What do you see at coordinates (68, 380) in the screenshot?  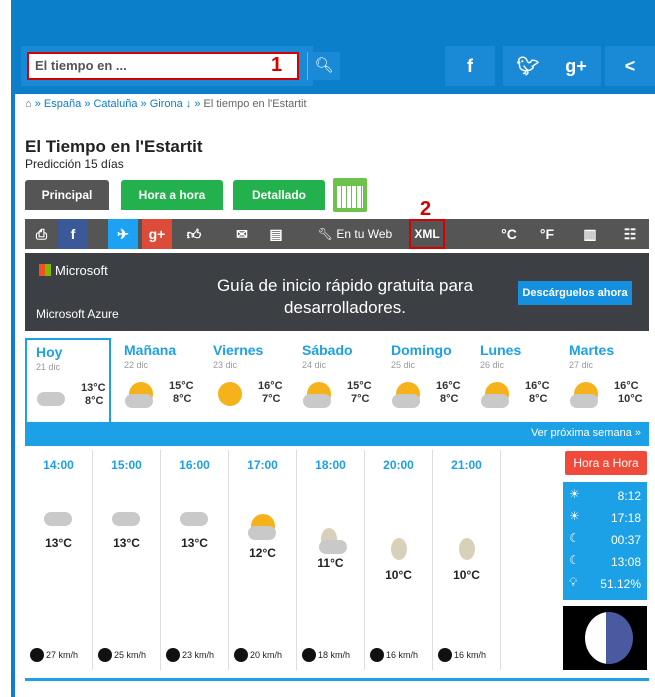 I see `day-card: Hoy 21 dic 13°C 8°C` at bounding box center [68, 380].